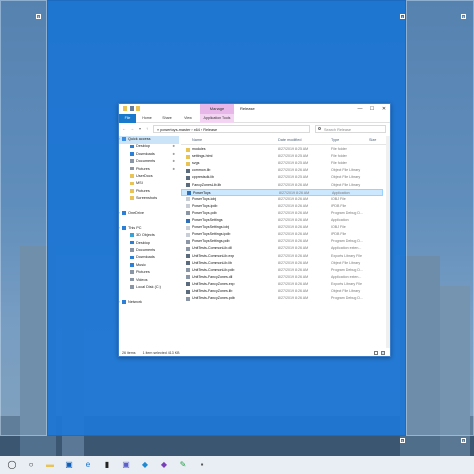  What do you see at coordinates (164, 465) in the screenshot?
I see `visual-studio-icon: ◆` at bounding box center [164, 465].